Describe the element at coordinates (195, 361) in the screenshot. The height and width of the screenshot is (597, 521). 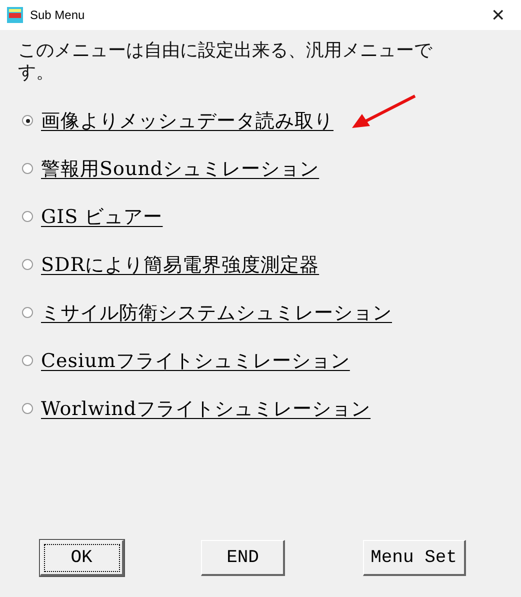
I see `option-label: Cesiumフライトシュミレーション` at that location.